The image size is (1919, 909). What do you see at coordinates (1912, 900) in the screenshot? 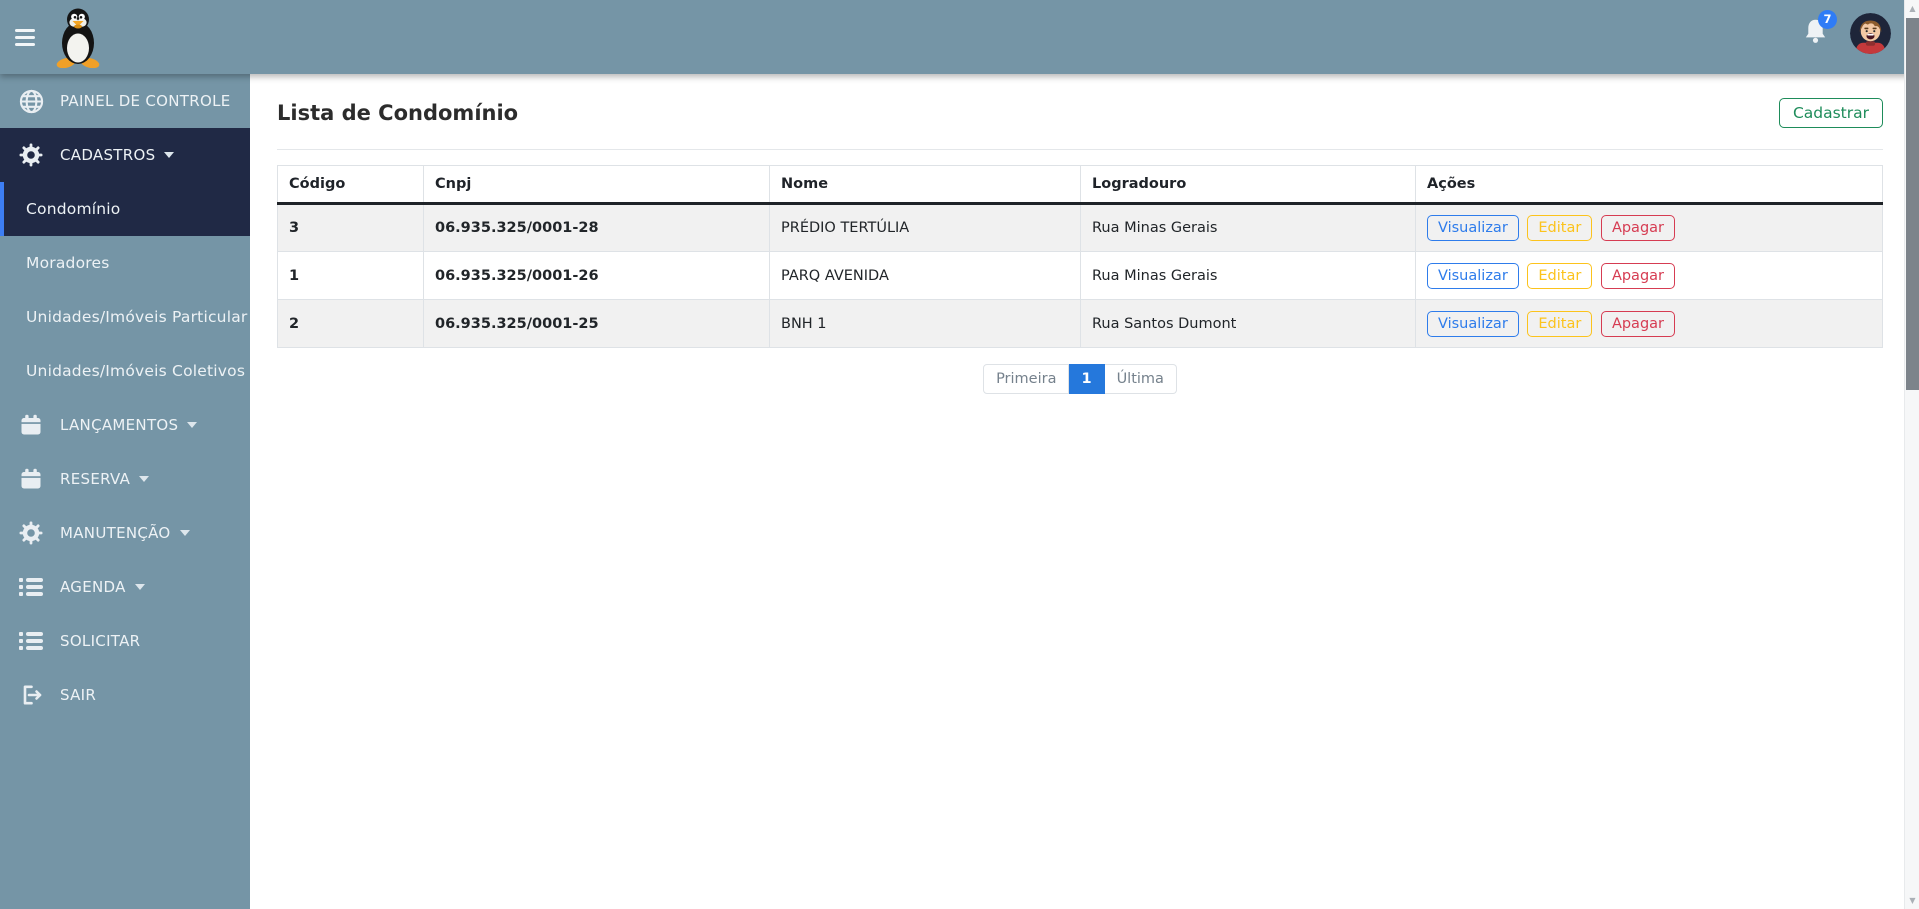
I see `scrollbar-down-arrow: ▼` at bounding box center [1912, 900].